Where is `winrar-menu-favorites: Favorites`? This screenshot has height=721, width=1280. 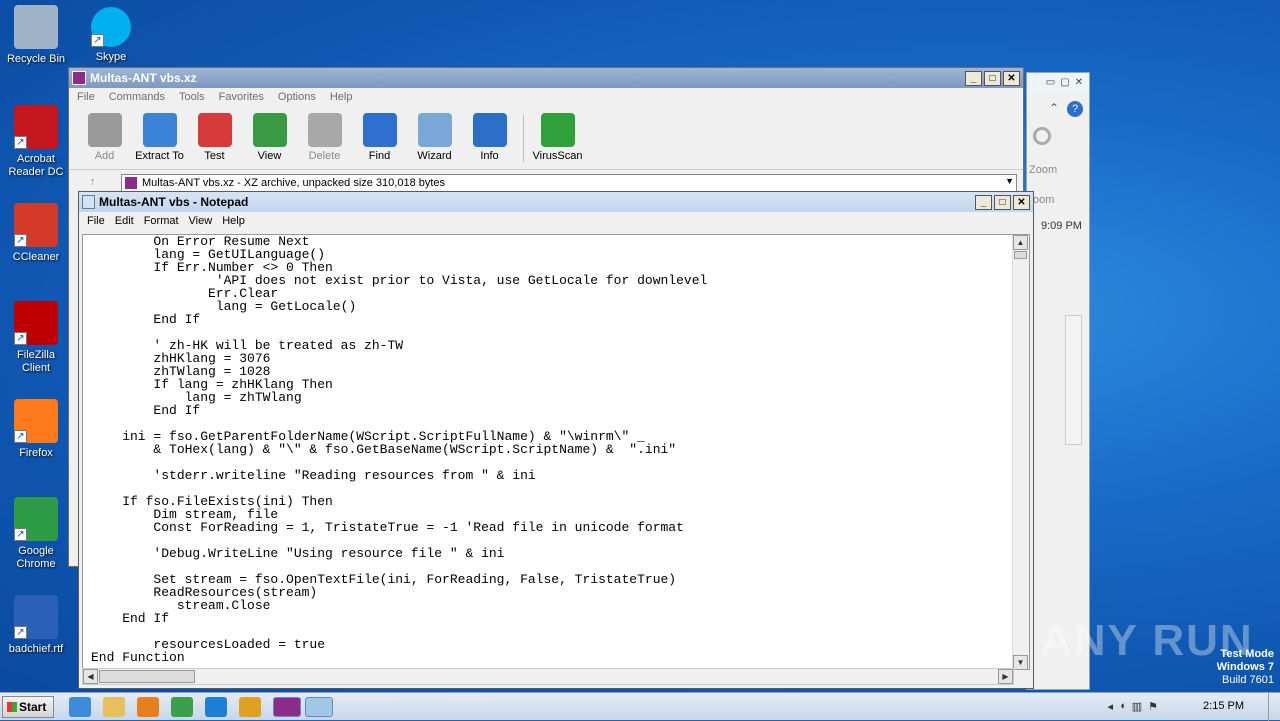 winrar-menu-favorites: Favorites is located at coordinates (241, 98).